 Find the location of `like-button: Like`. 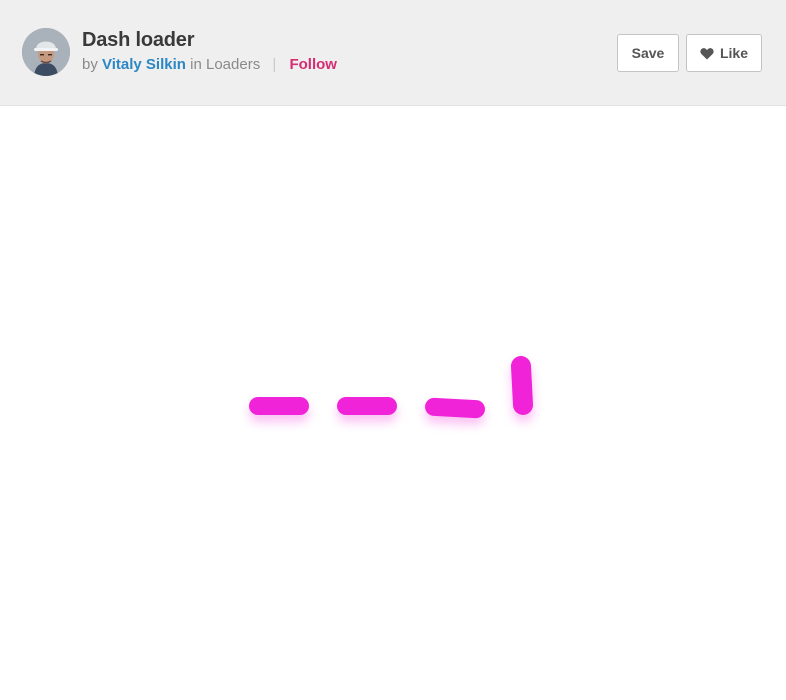

like-button: Like is located at coordinates (724, 53).